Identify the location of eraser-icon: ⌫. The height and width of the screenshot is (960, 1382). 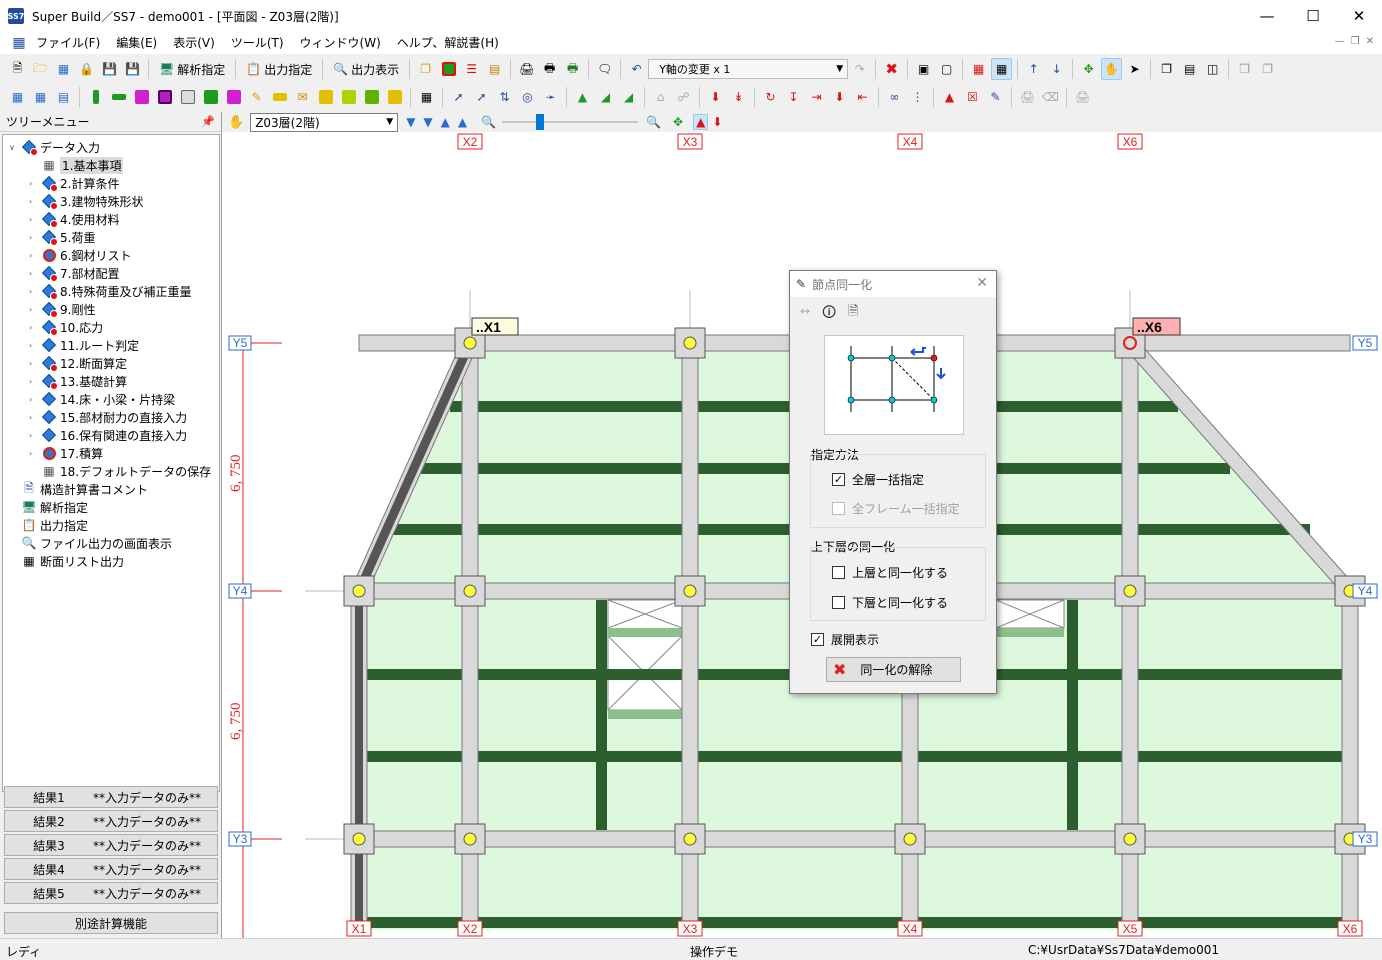
(1050, 97).